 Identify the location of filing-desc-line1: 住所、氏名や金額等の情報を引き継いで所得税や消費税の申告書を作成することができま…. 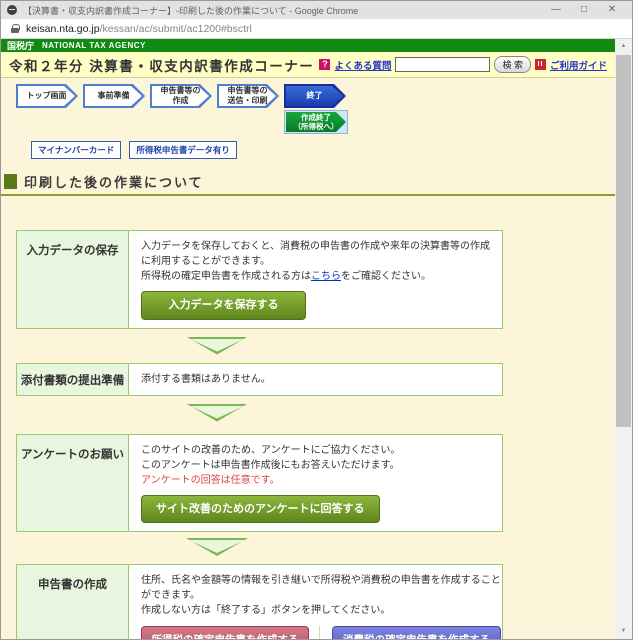
(321, 588).